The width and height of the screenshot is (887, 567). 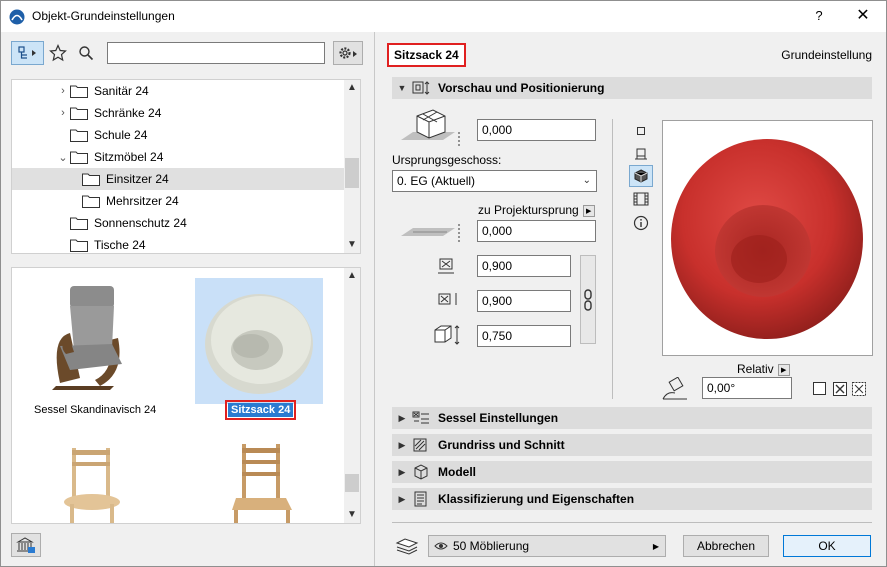 What do you see at coordinates (137, 179) in the screenshot?
I see `tree-item-label: Einsitzer 24` at bounding box center [137, 179].